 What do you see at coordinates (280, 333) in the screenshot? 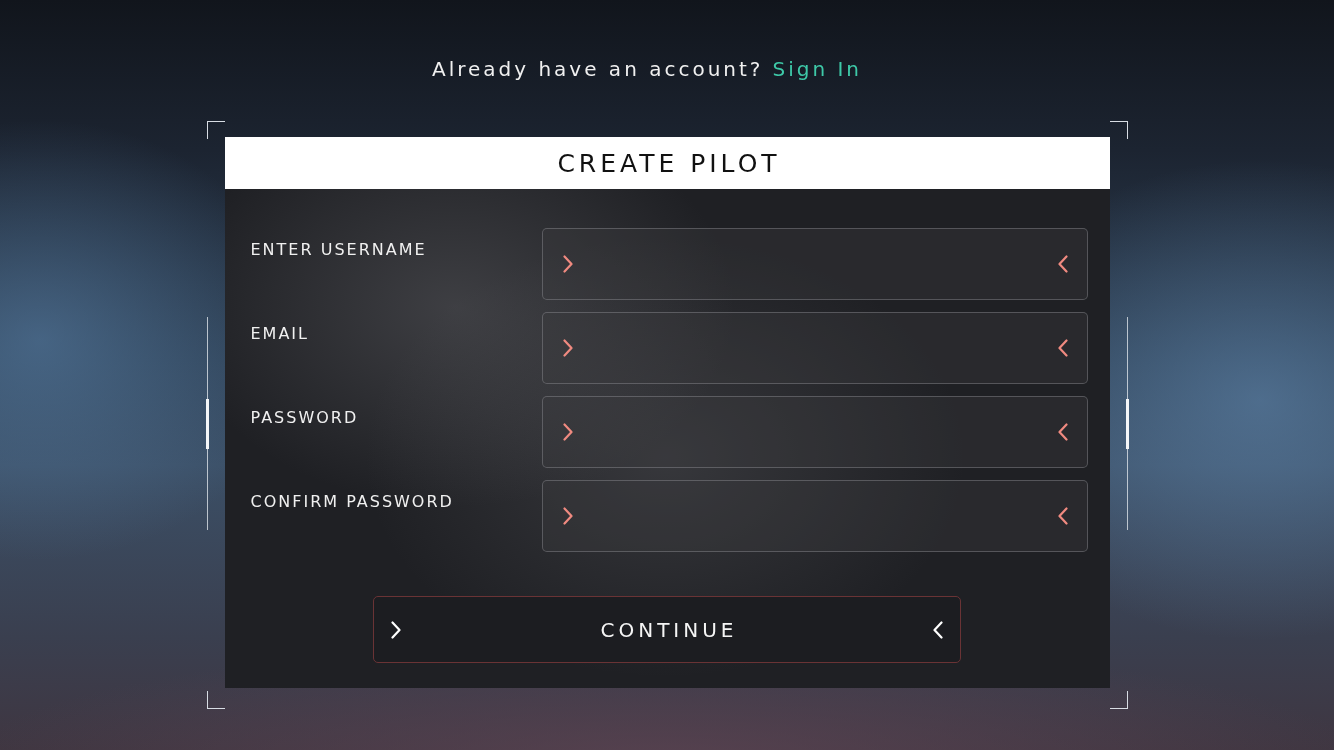
I see `field-label: EMAIL` at bounding box center [280, 333].